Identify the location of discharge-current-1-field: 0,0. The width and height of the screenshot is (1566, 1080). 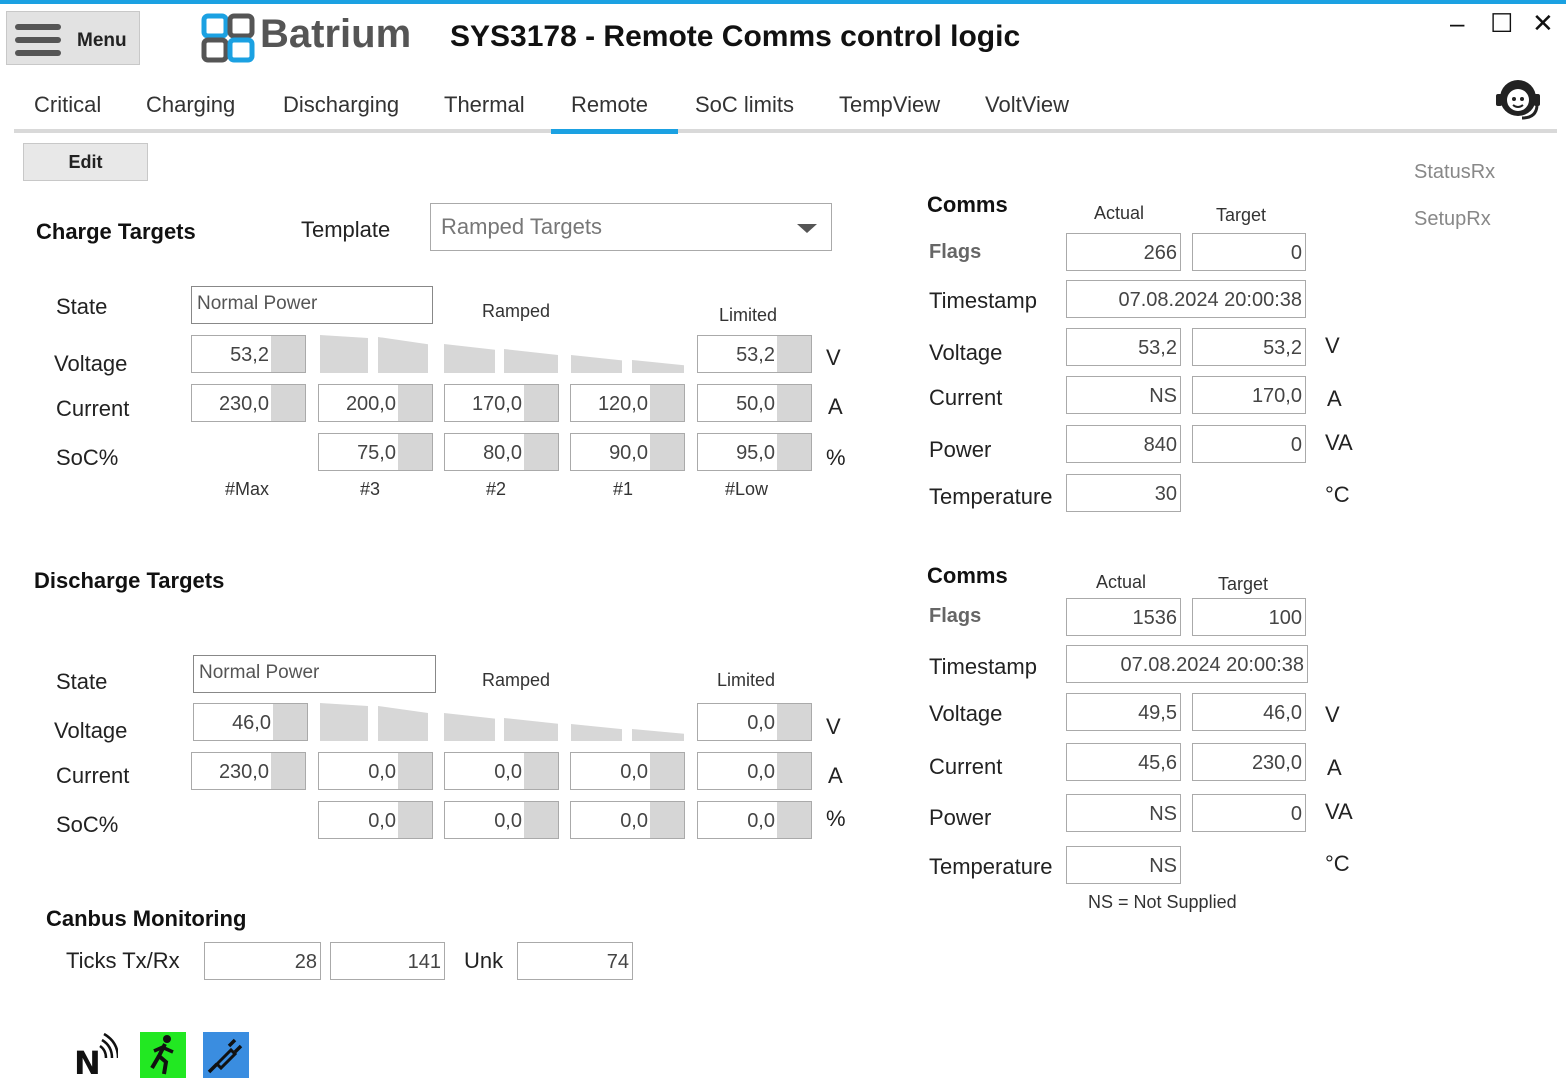
(627, 771).